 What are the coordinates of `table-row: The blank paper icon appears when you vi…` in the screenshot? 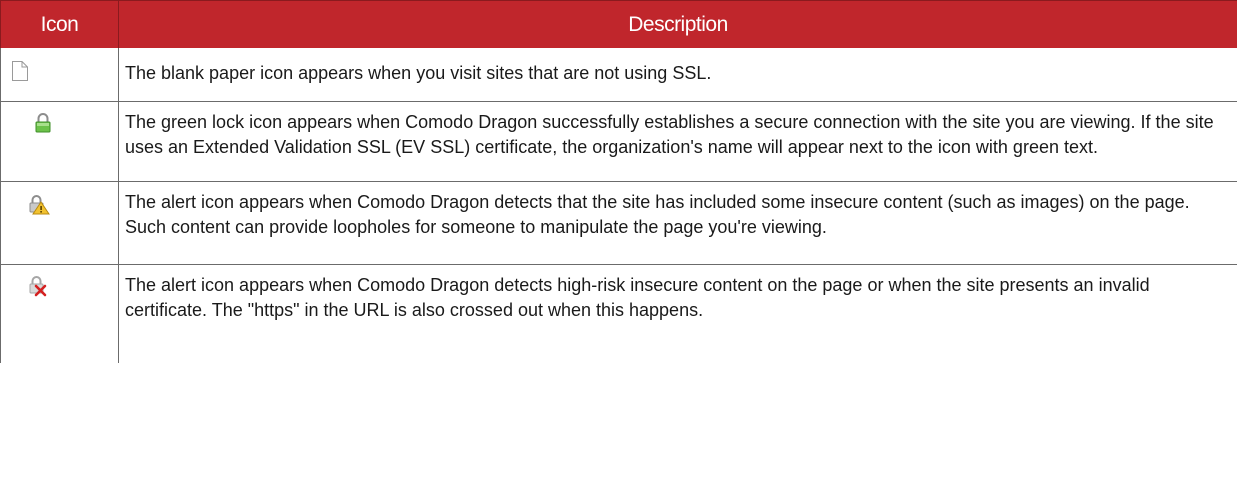 It's located at (618, 75).